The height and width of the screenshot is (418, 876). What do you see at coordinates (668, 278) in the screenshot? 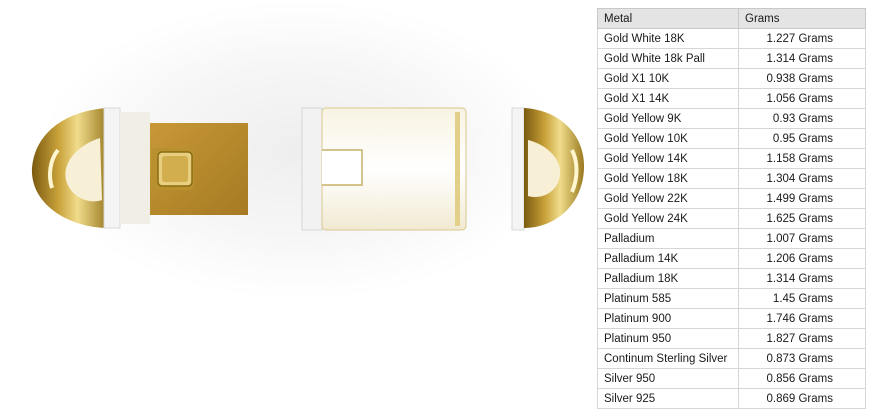
I see `metal-cell: Palladium 18K` at bounding box center [668, 278].